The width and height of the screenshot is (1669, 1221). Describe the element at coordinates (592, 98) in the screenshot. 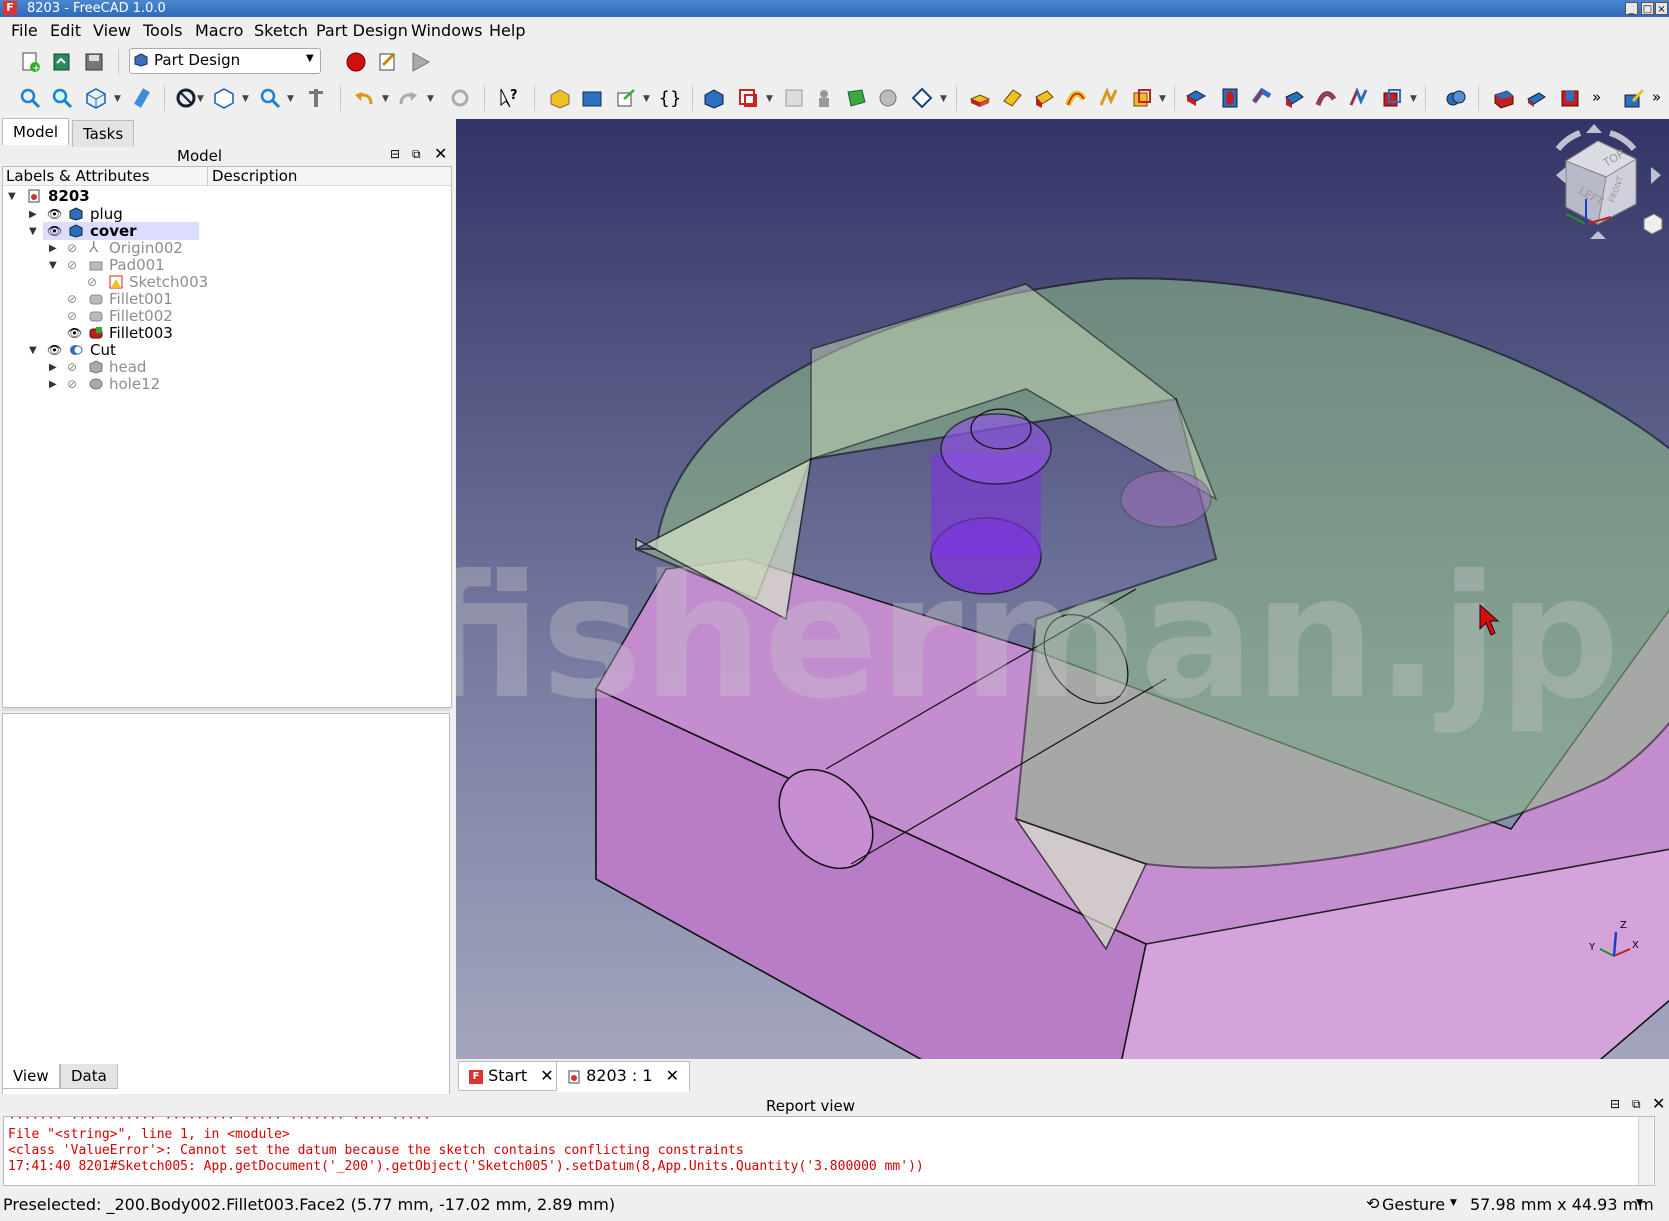

I see `create-group-button` at that location.